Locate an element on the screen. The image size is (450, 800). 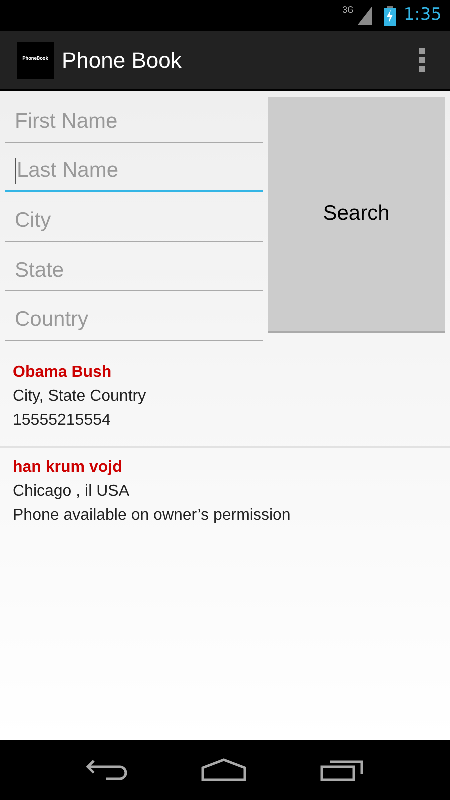
app-title: Phone Book is located at coordinates (122, 60).